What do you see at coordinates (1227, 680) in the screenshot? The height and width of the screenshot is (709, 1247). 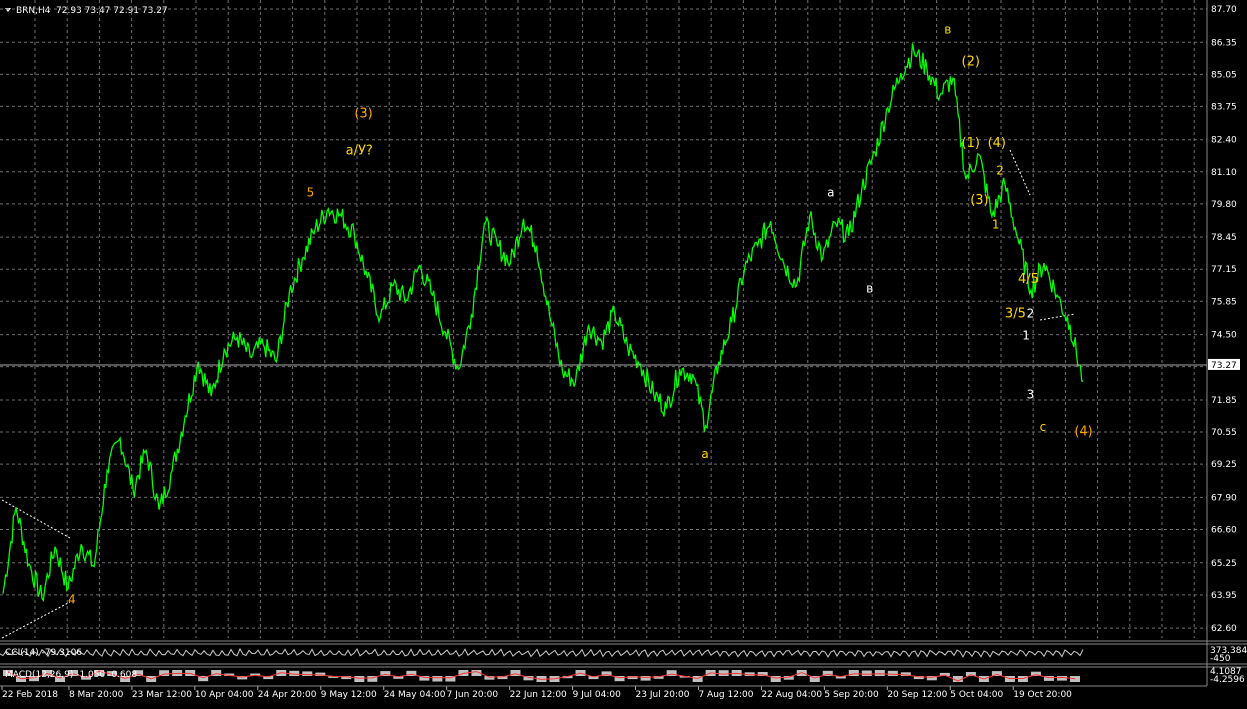 I see `macd-scale-bottom: -4.2596` at bounding box center [1227, 680].